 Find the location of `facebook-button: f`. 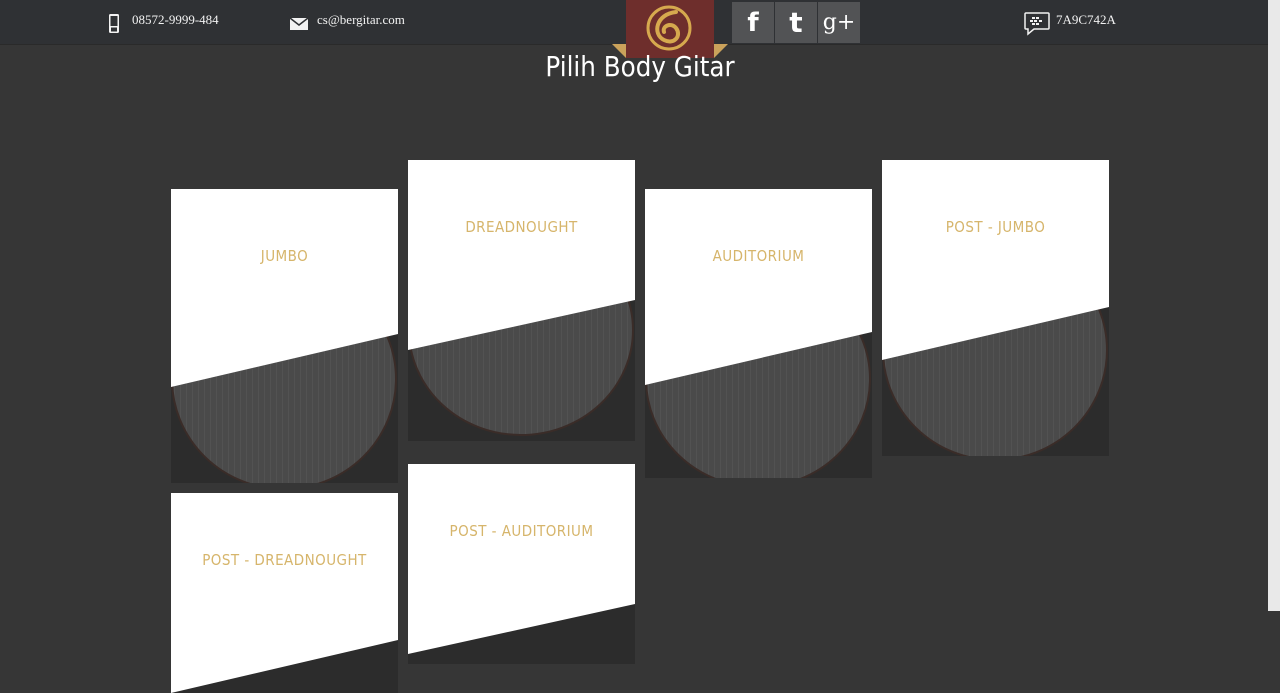

facebook-button: f is located at coordinates (753, 22).